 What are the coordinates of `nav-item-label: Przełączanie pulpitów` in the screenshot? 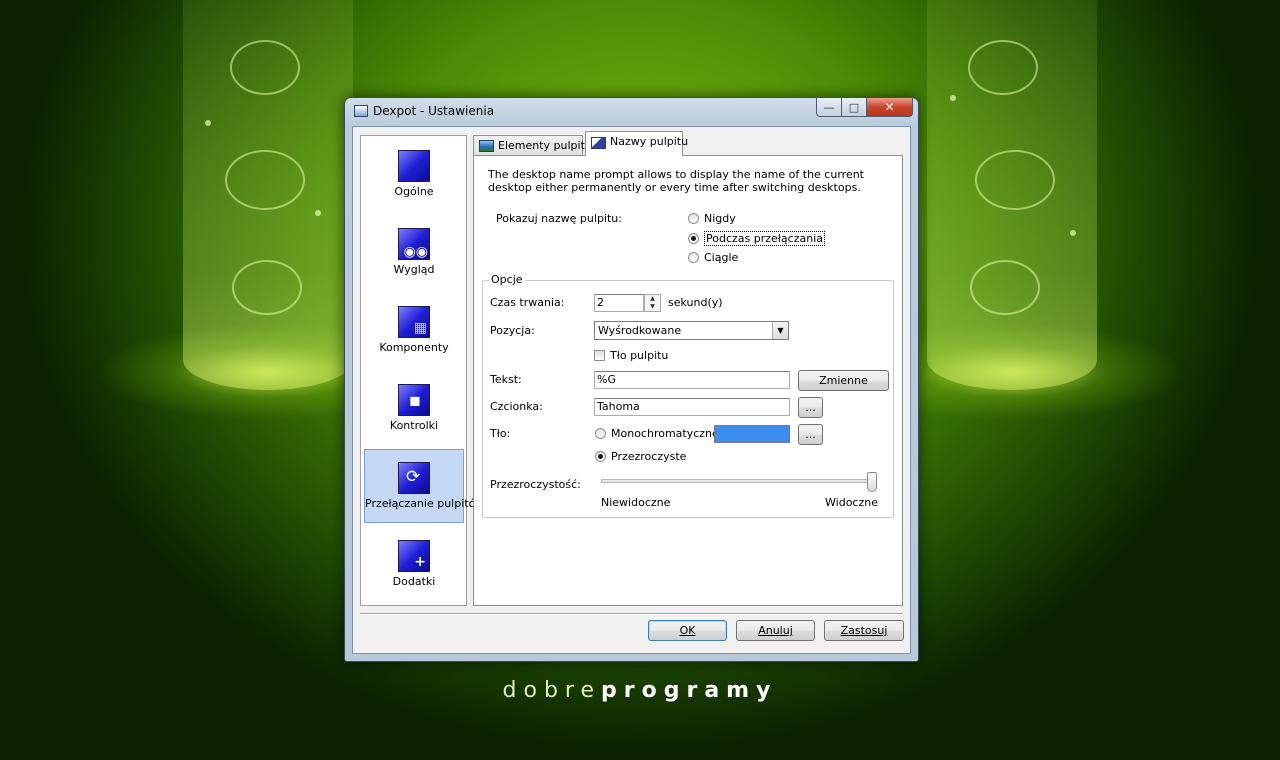 It's located at (425, 503).